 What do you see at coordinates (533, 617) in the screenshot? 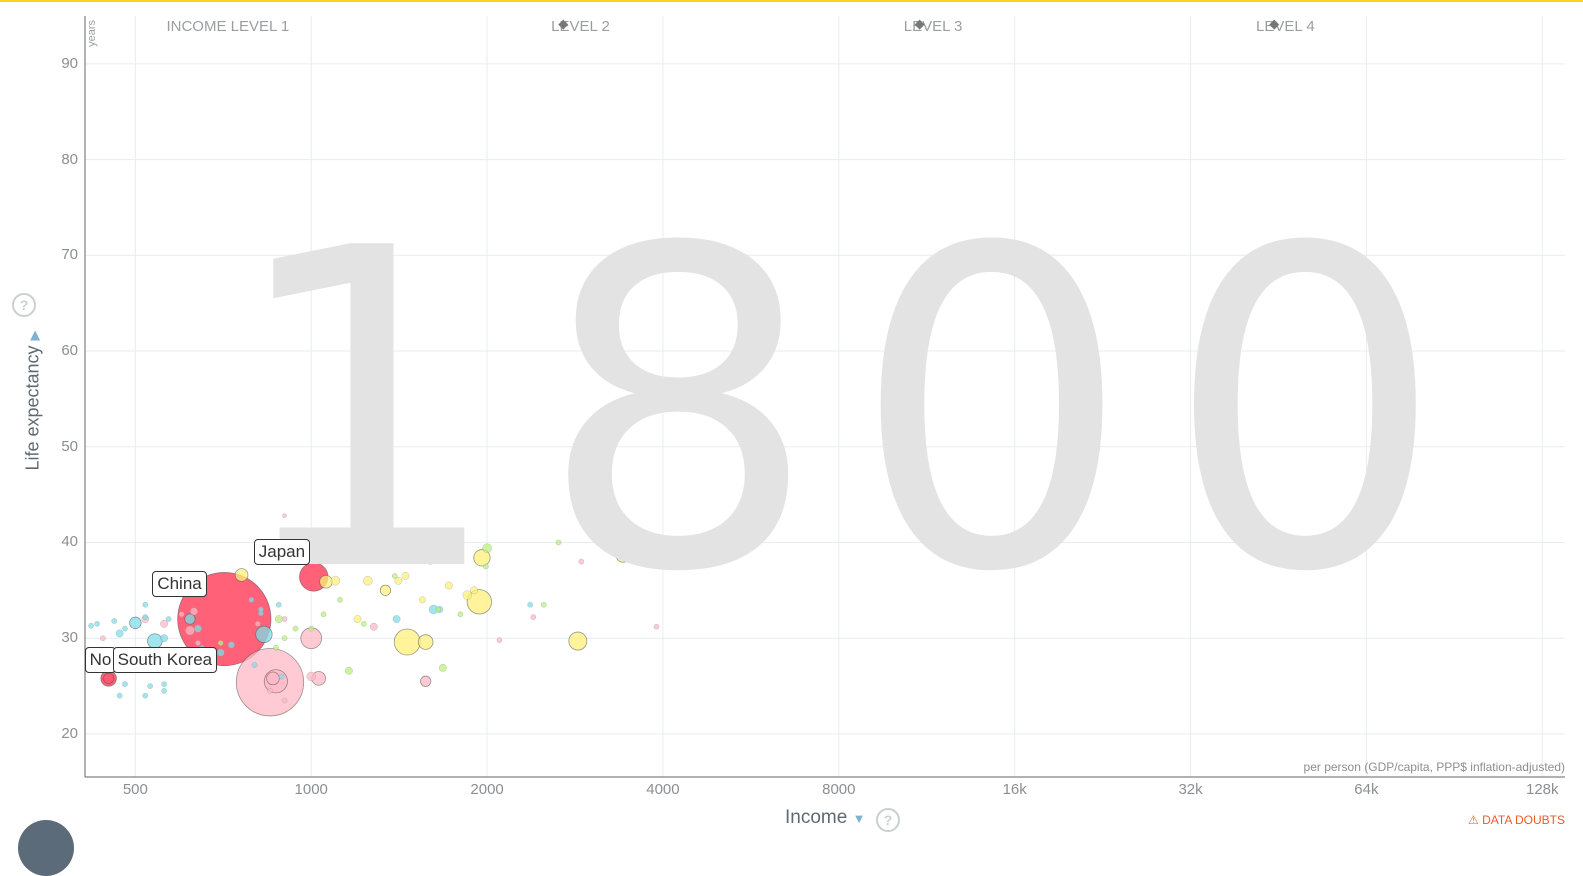
I see `bubble-kuwait` at bounding box center [533, 617].